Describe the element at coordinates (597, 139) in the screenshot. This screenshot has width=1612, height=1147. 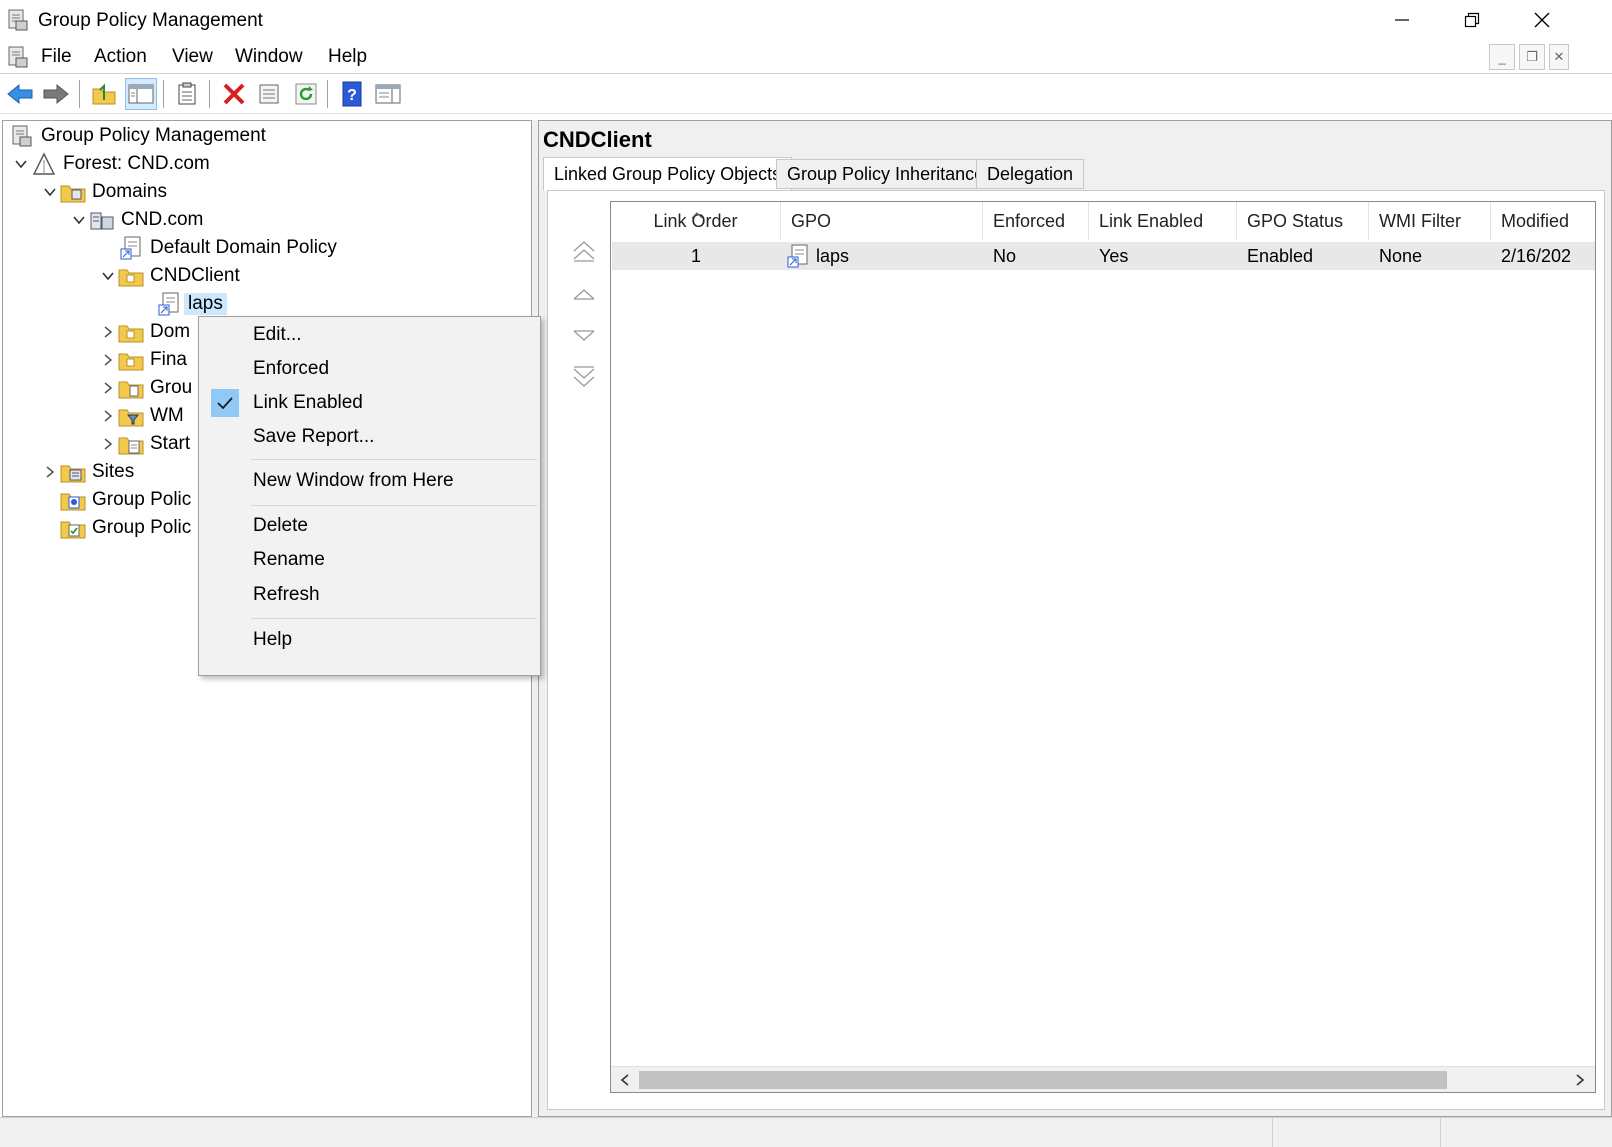
I see `container-title: CNDClient` at that location.